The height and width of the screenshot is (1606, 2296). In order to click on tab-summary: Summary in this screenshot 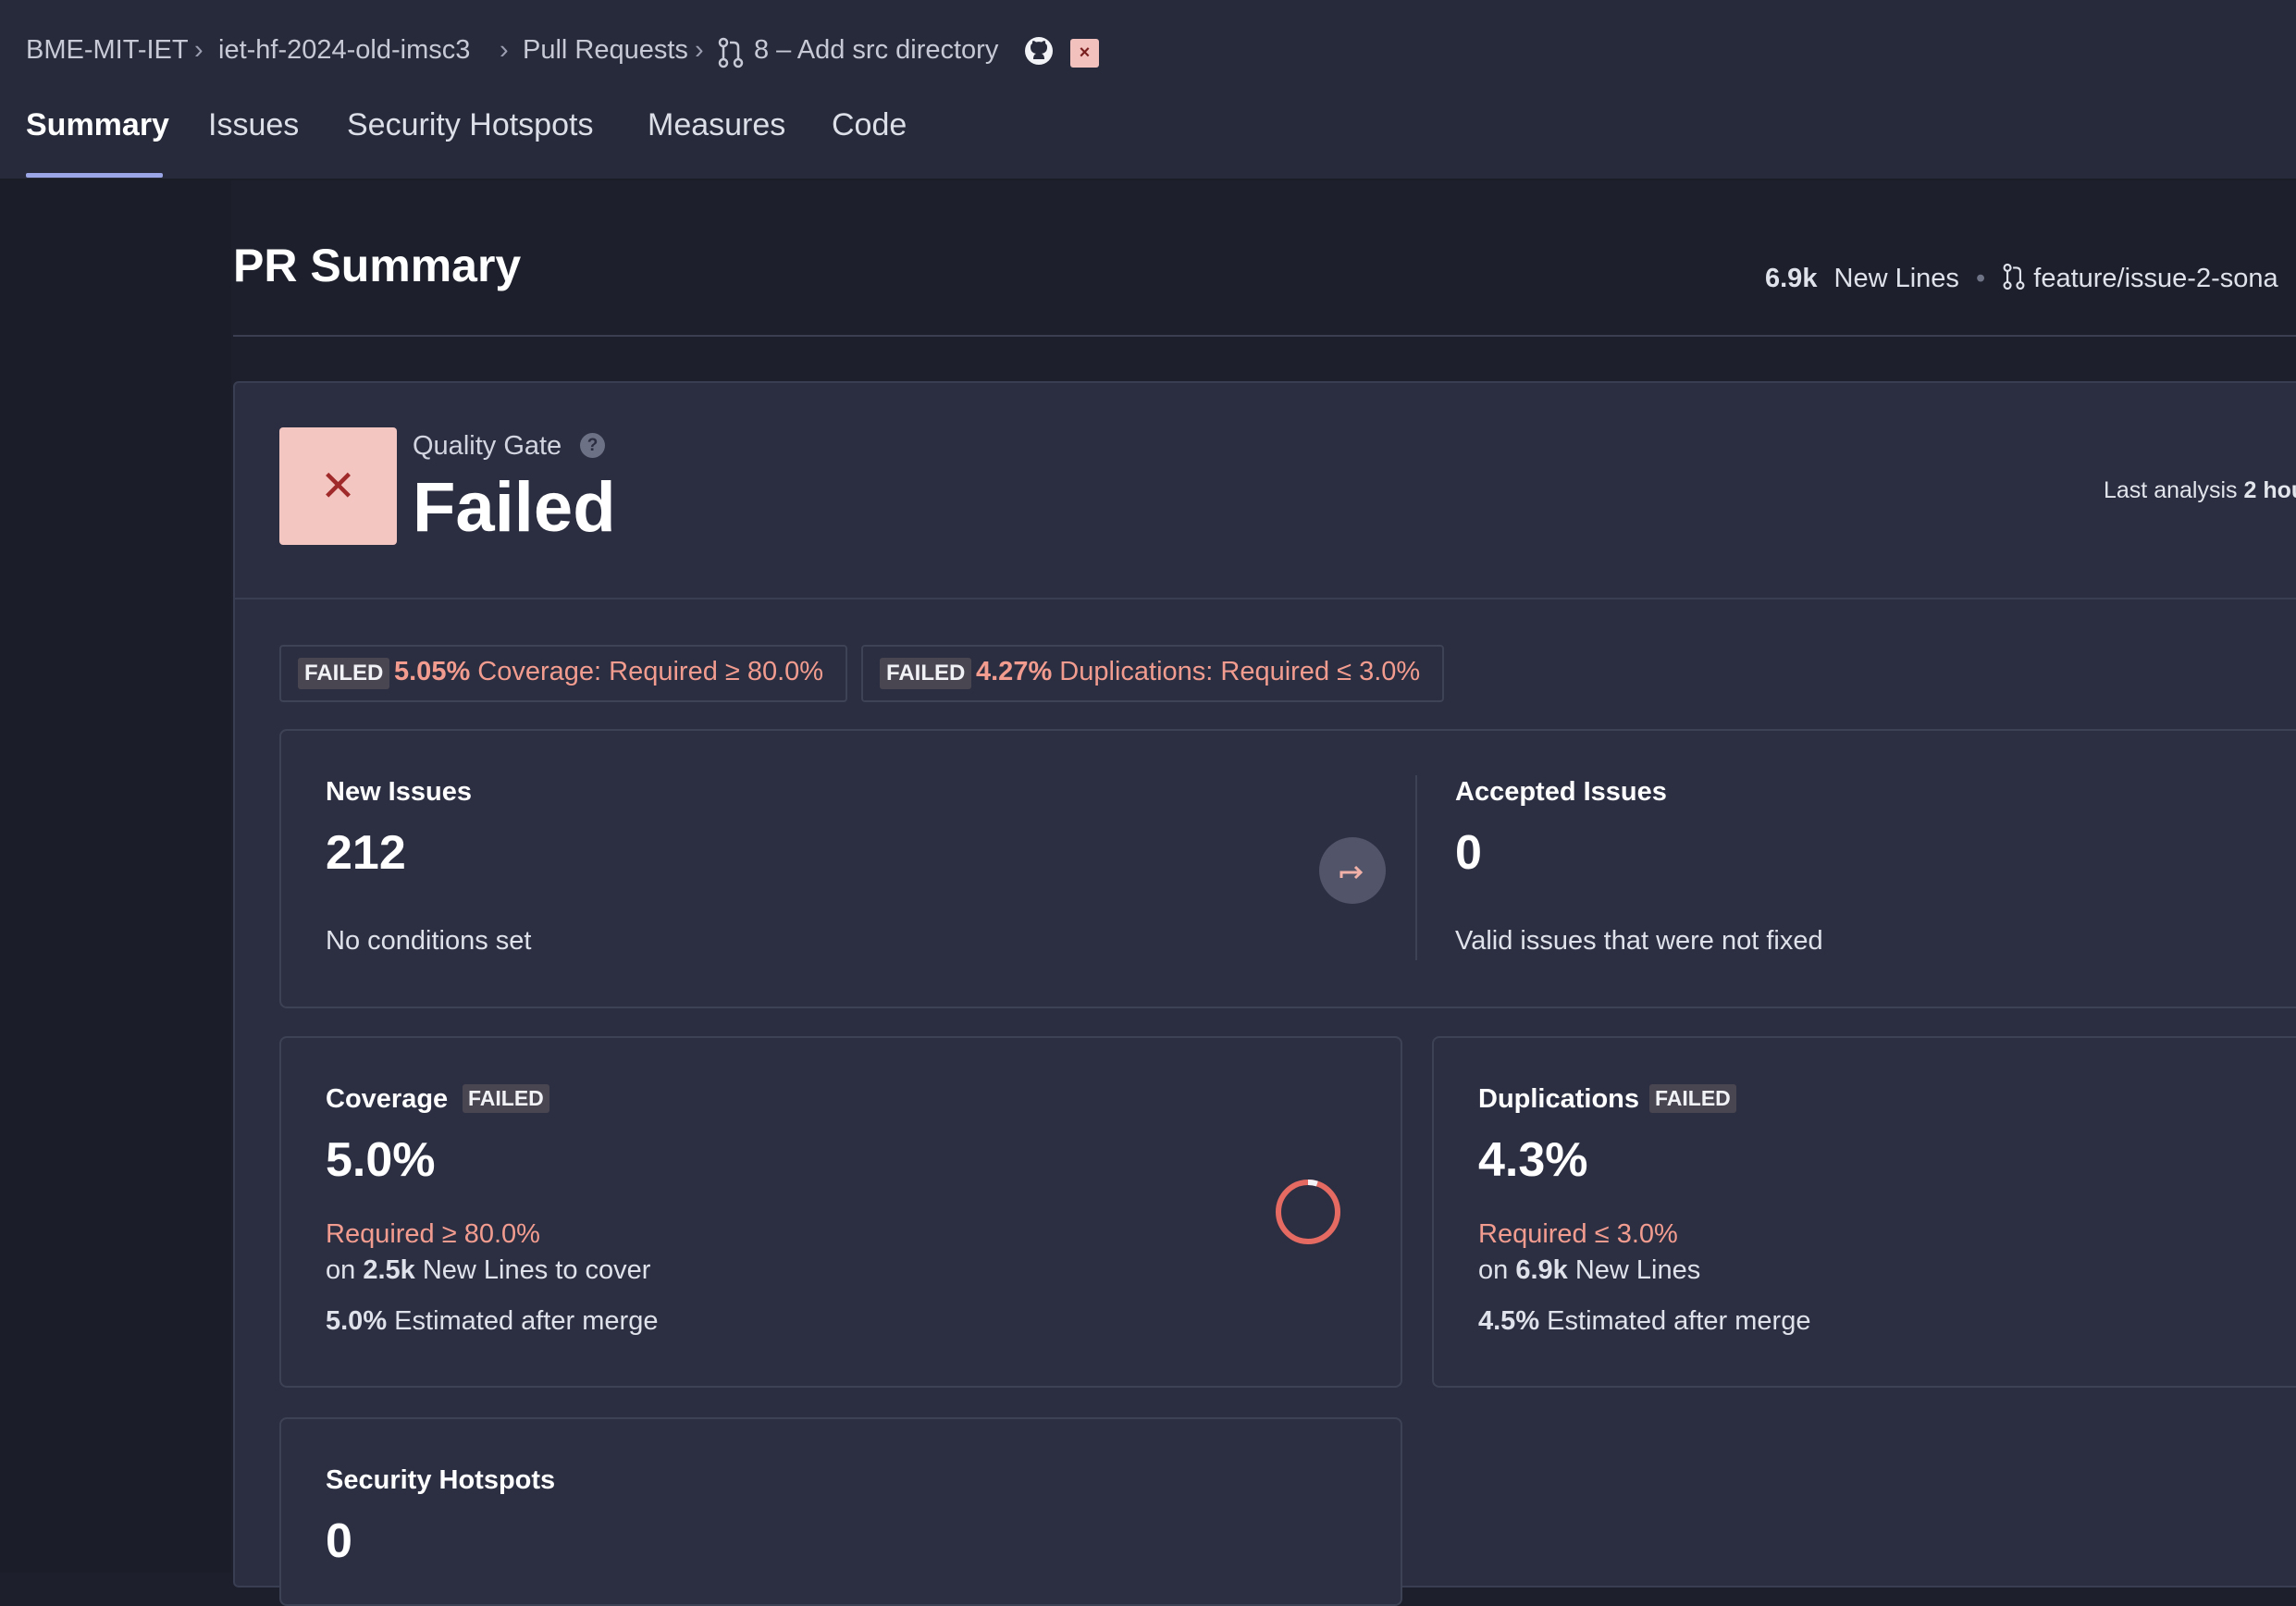, I will do `click(97, 125)`.